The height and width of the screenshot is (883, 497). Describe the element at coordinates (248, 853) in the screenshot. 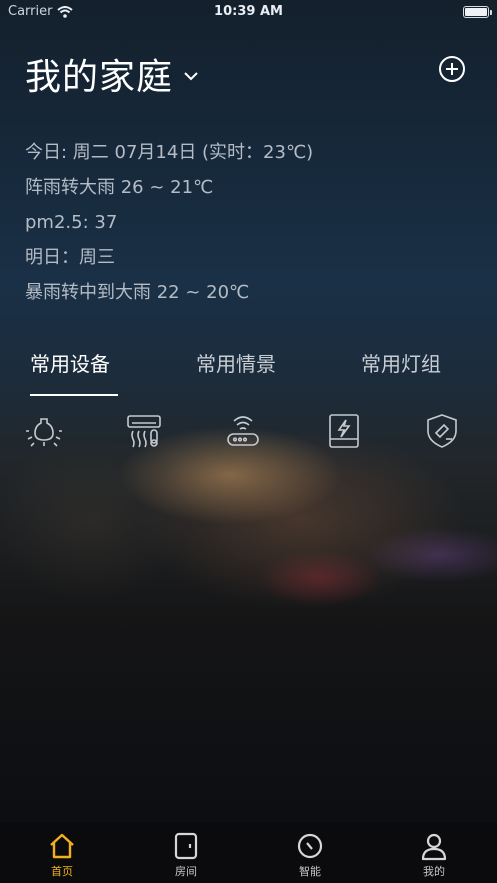

I see `bottom-tab-bar: 首页 房间 智能 我的` at that location.